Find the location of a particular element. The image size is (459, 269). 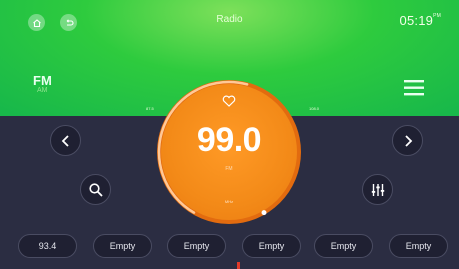

search-button is located at coordinates (95, 189).